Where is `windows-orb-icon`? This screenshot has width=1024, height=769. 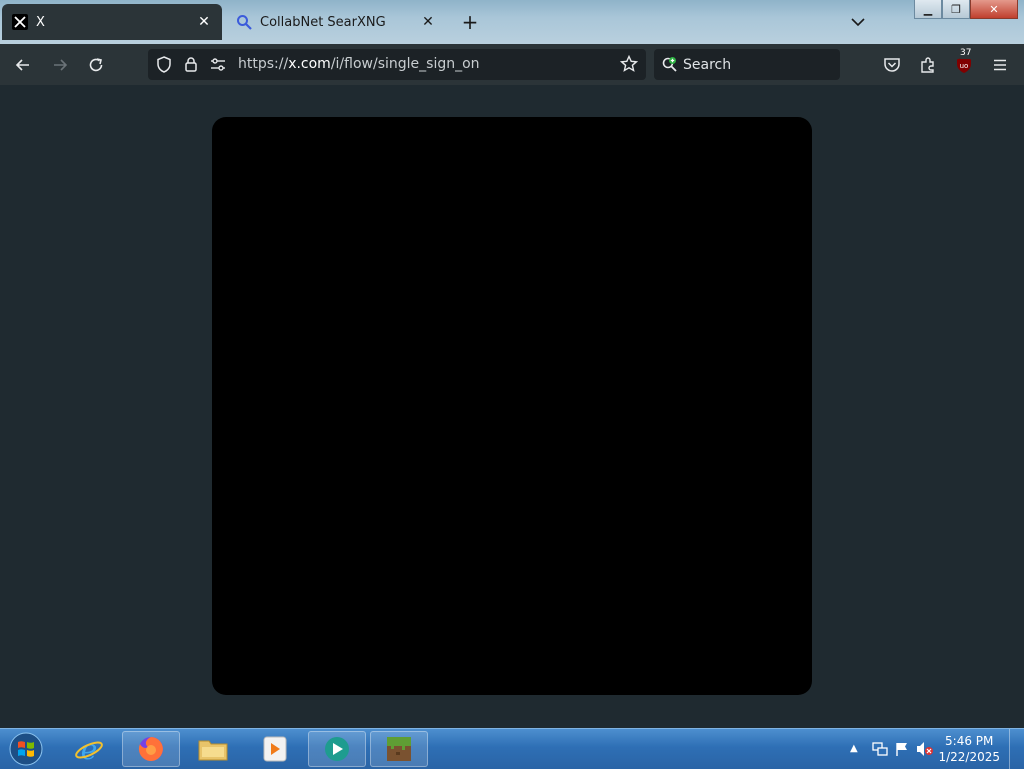 windows-orb-icon is located at coordinates (26, 749).